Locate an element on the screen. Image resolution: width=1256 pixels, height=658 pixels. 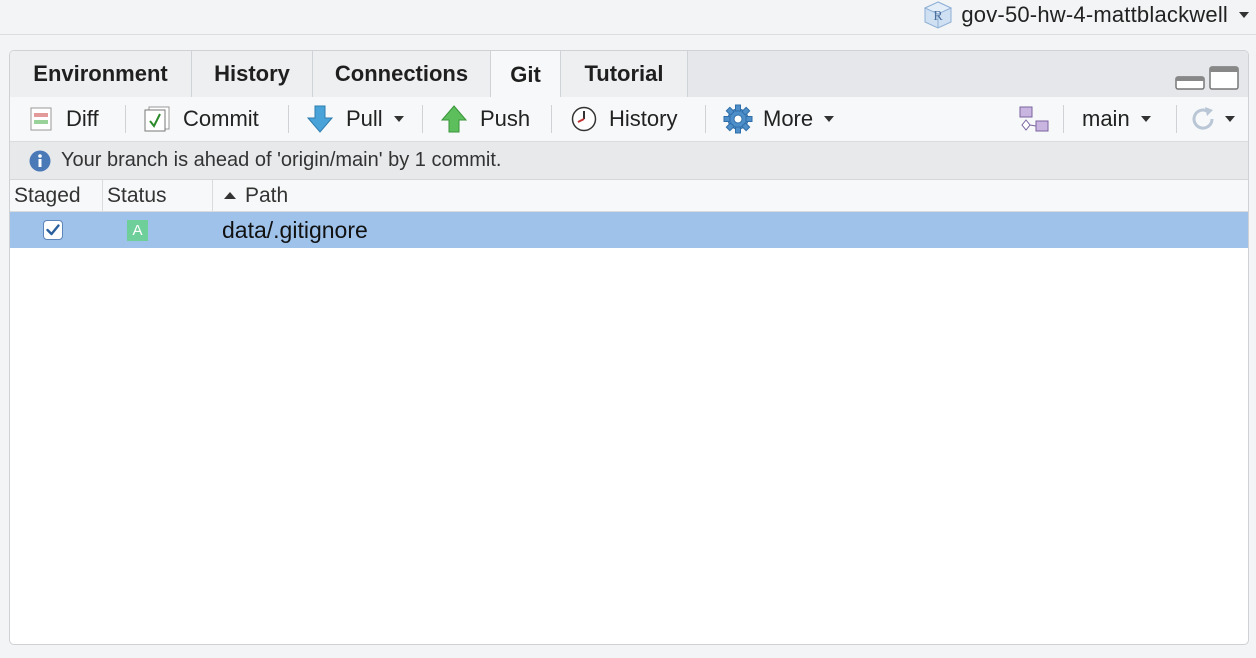
history-label: History is located at coordinates (643, 118).